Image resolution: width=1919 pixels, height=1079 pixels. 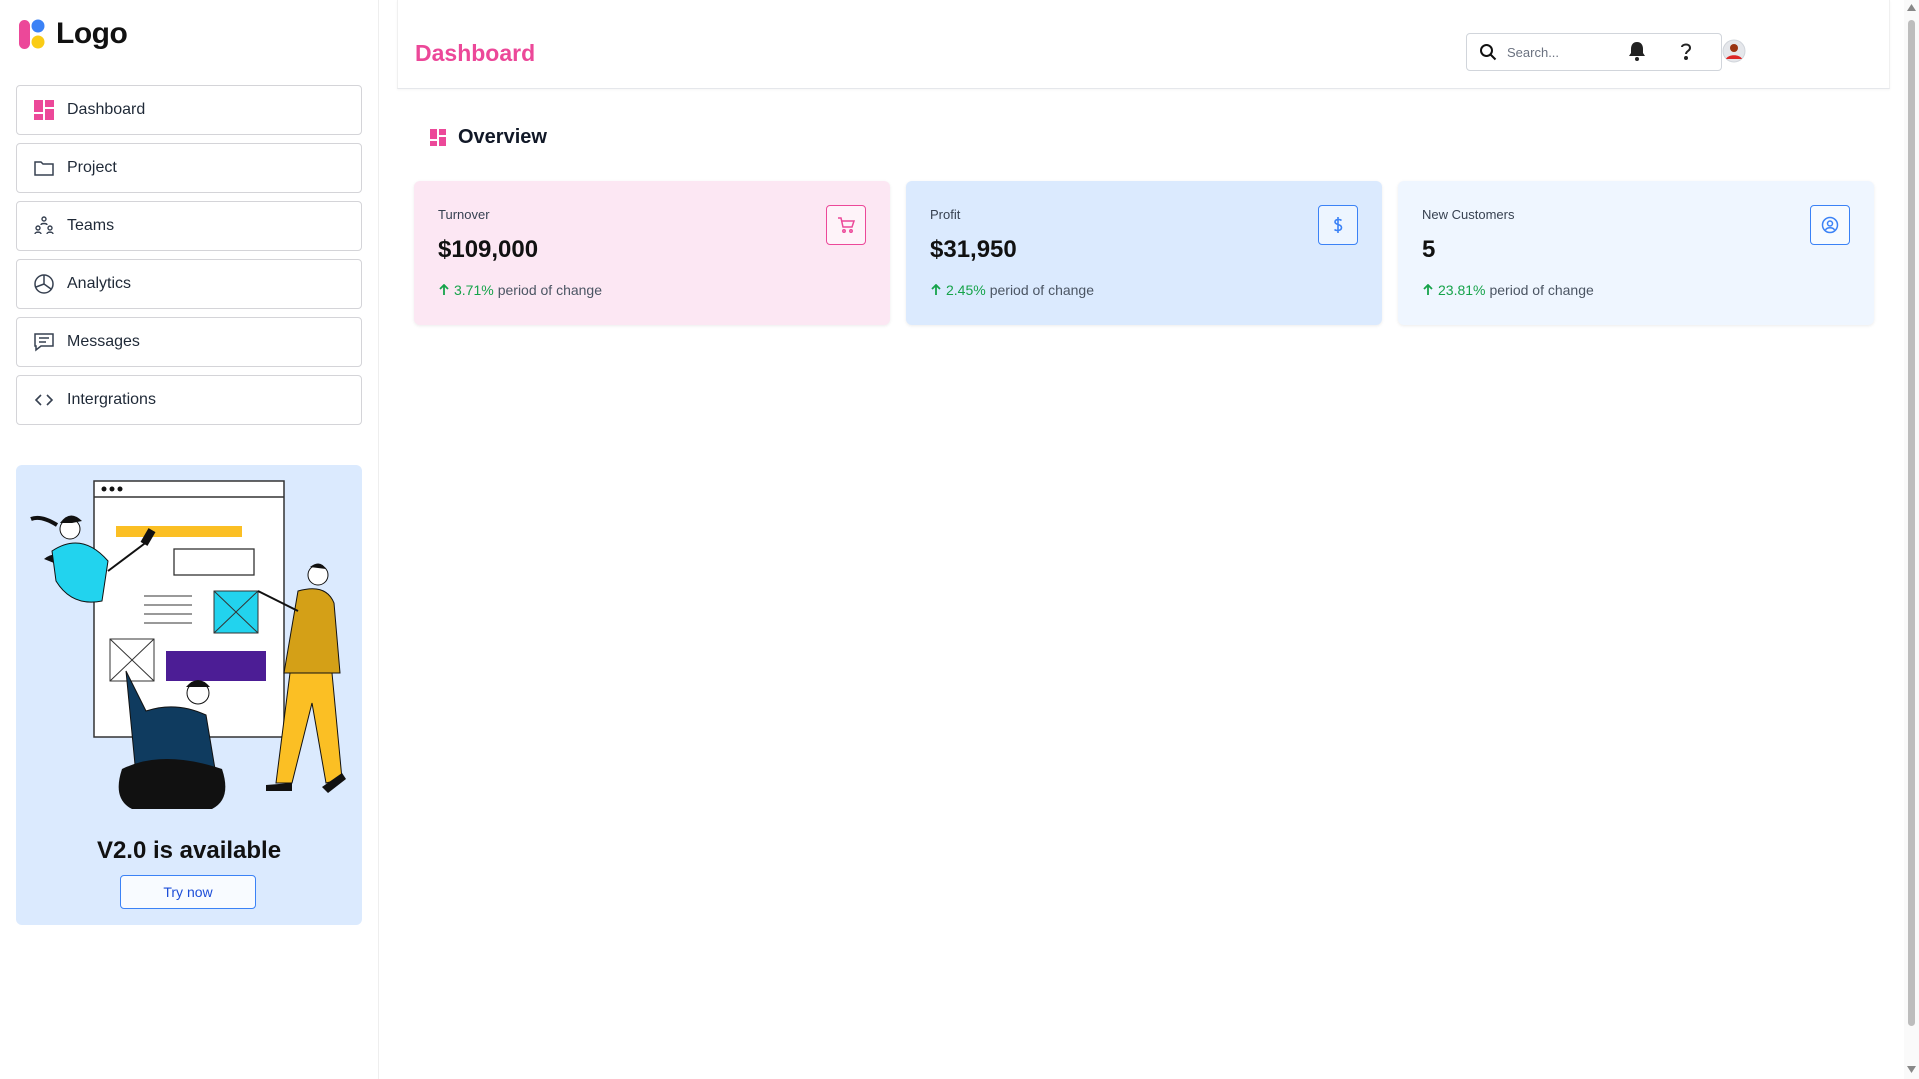 I want to click on stat-value: $31,950, so click(x=973, y=249).